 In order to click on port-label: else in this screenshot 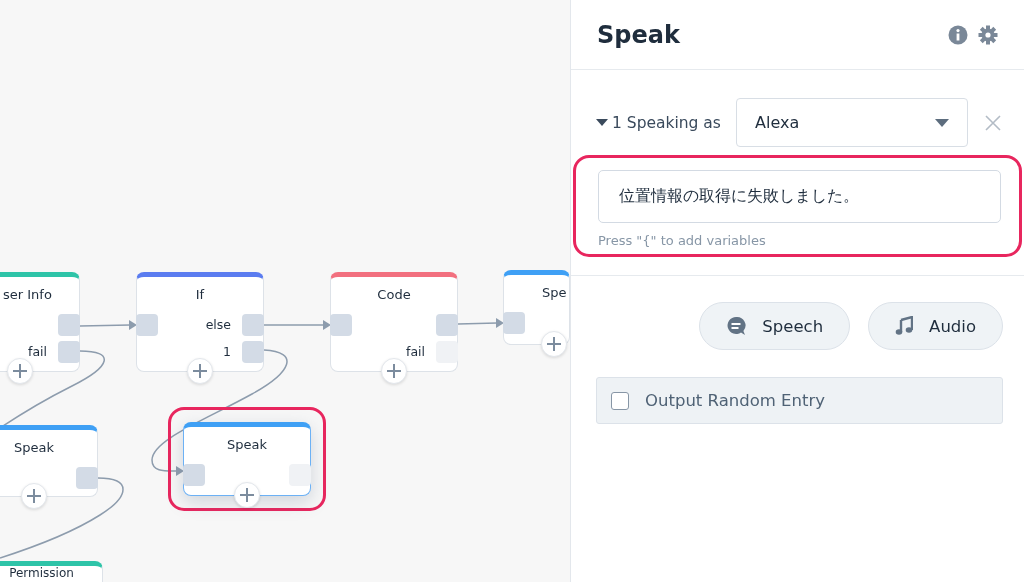, I will do `click(218, 324)`.